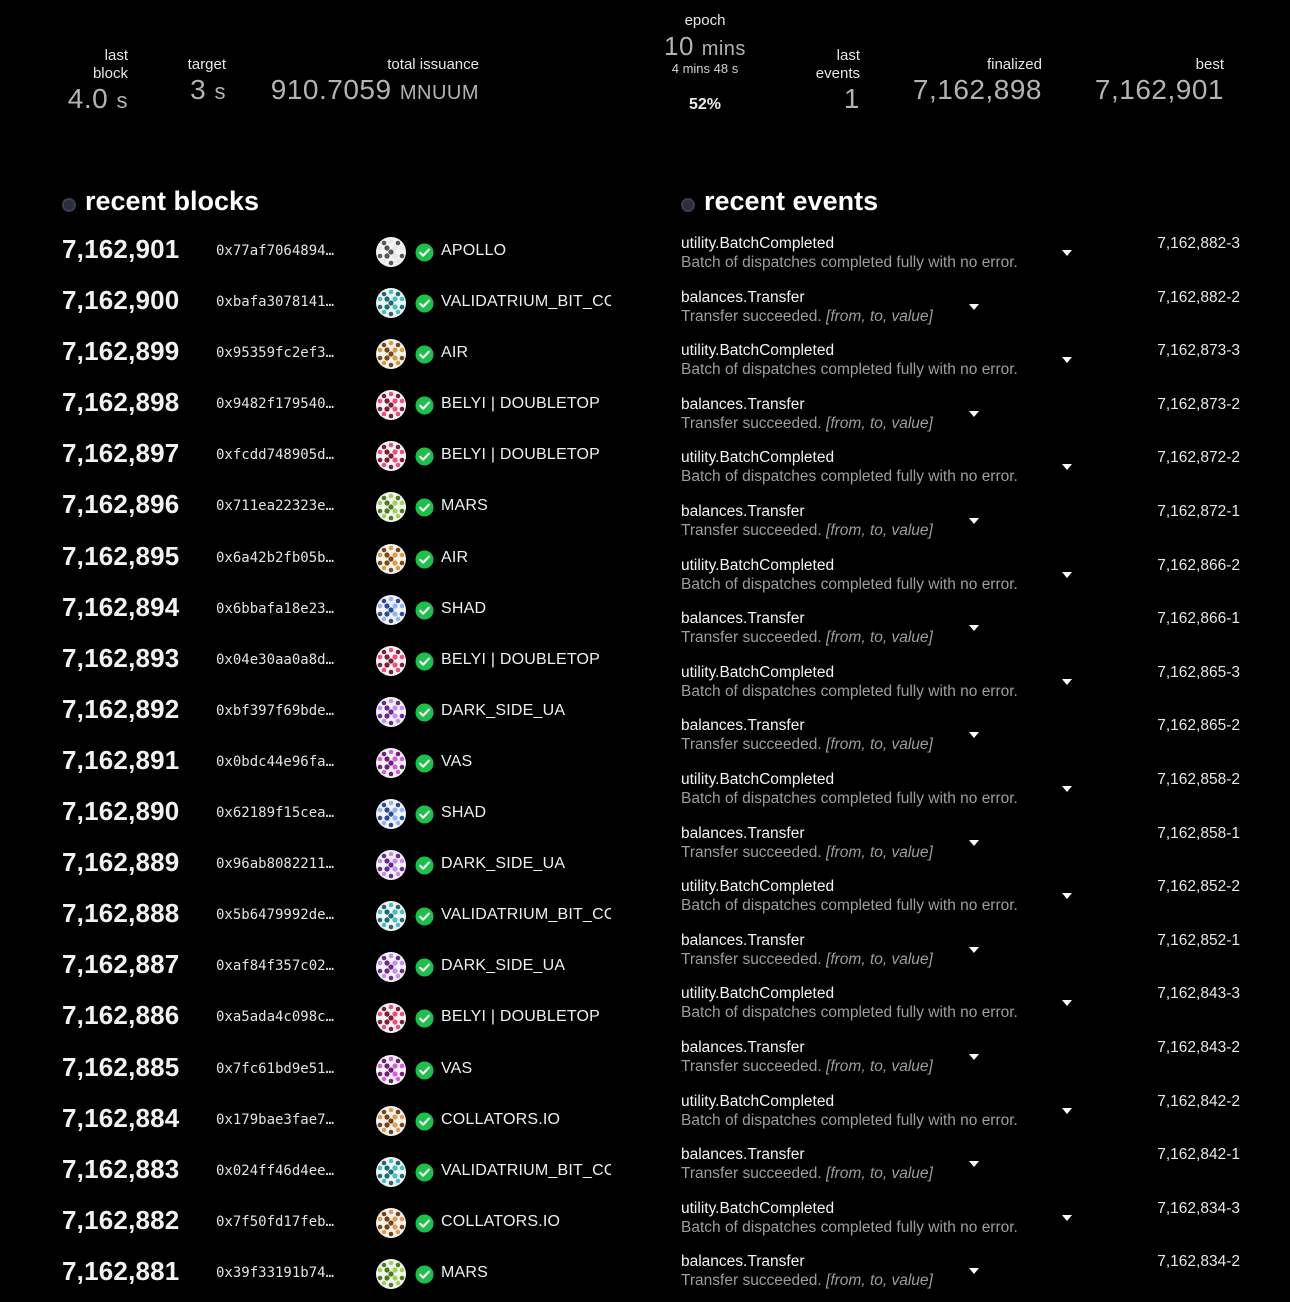 This screenshot has width=1290, height=1302. What do you see at coordinates (207, 82) in the screenshot?
I see `target-stat: target 3 s` at bounding box center [207, 82].